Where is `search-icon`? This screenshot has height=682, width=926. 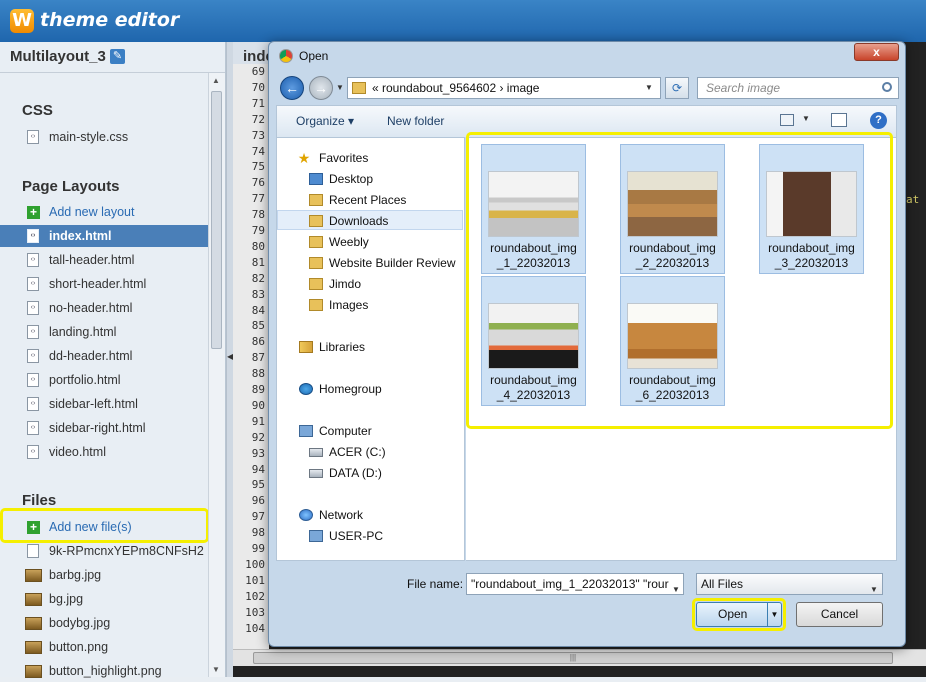 search-icon is located at coordinates (887, 87).